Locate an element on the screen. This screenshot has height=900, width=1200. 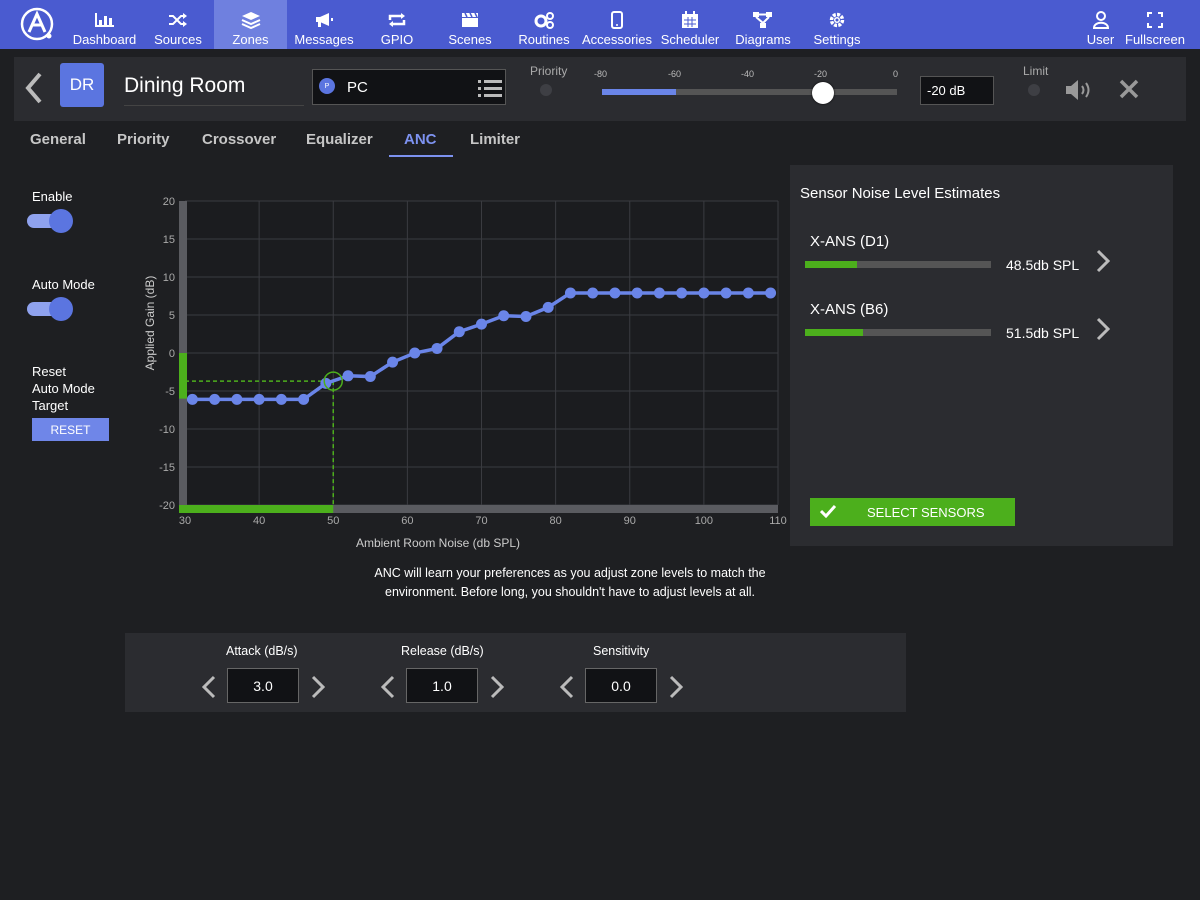
nav-diagrams: Diagrams is located at coordinates (763, 24).